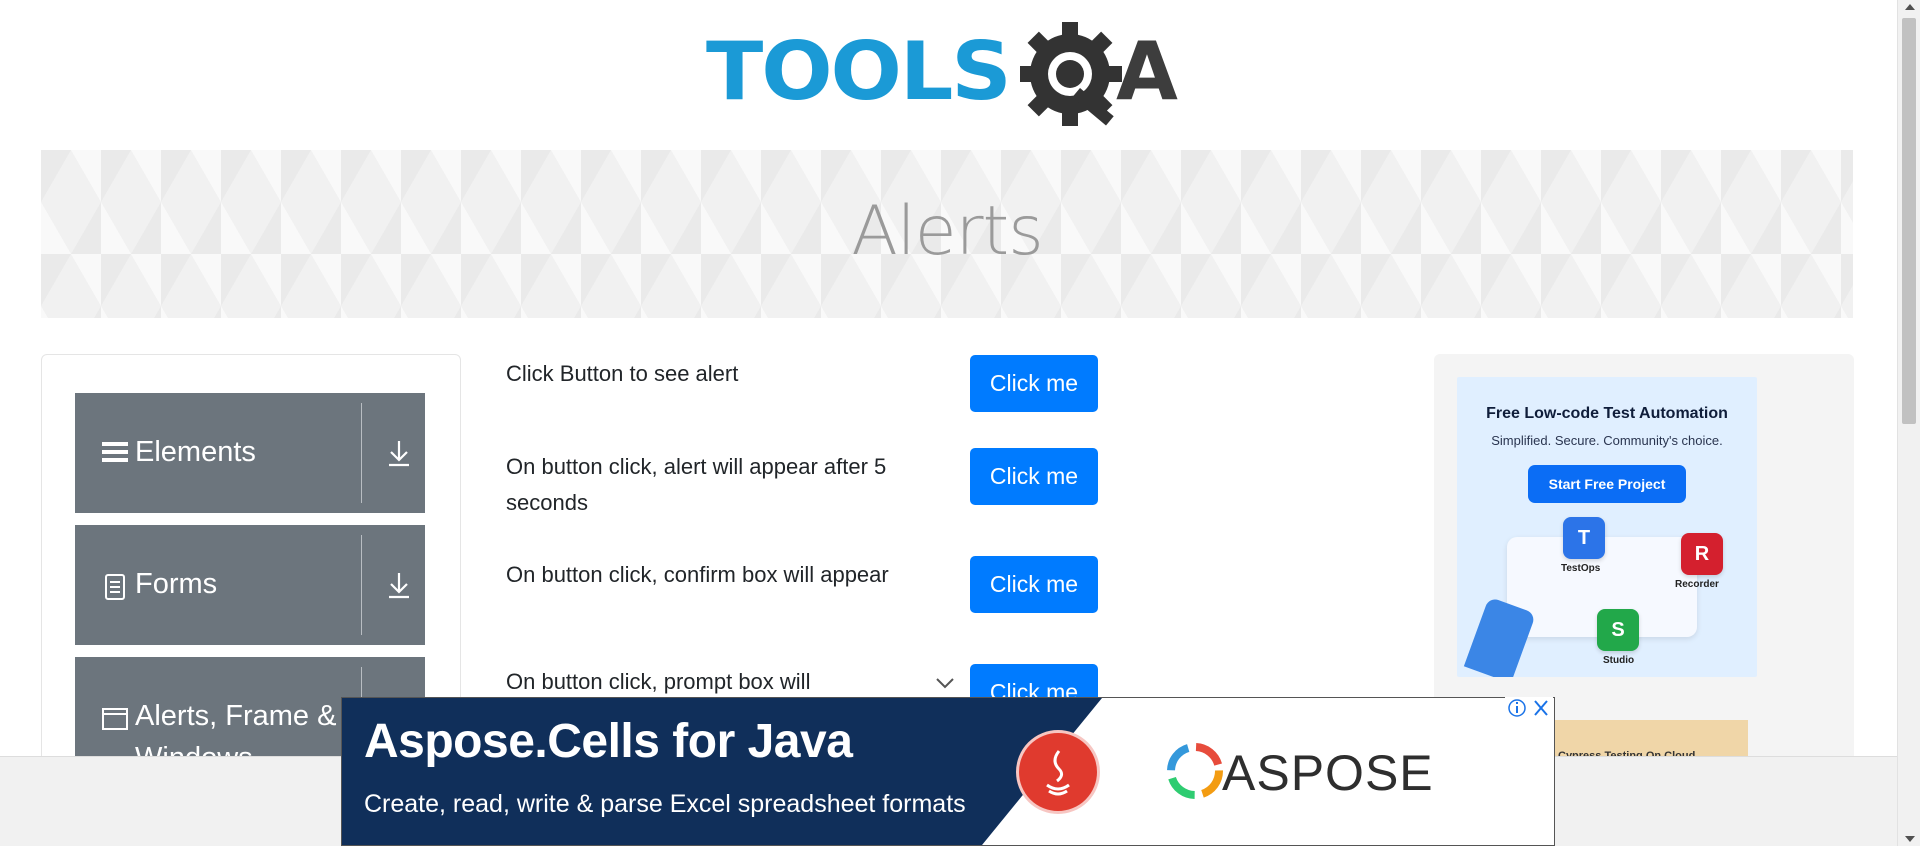  Describe the element at coordinates (115, 719) in the screenshot. I see `window-icon` at that location.